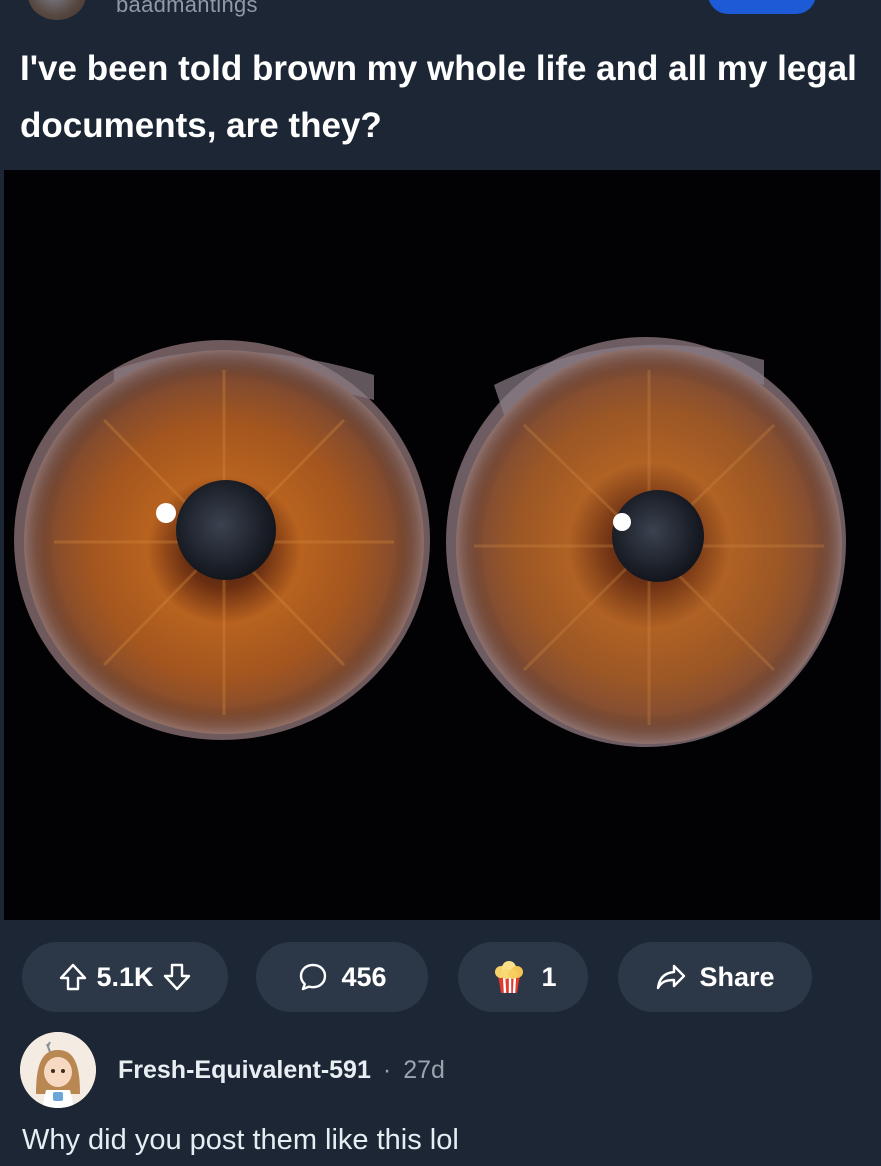 Image resolution: width=881 pixels, height=1166 pixels. I want to click on share-button: Share, so click(715, 977).